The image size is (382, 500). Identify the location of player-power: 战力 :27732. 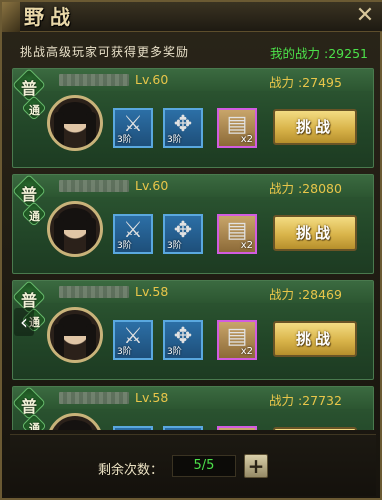
(305, 400).